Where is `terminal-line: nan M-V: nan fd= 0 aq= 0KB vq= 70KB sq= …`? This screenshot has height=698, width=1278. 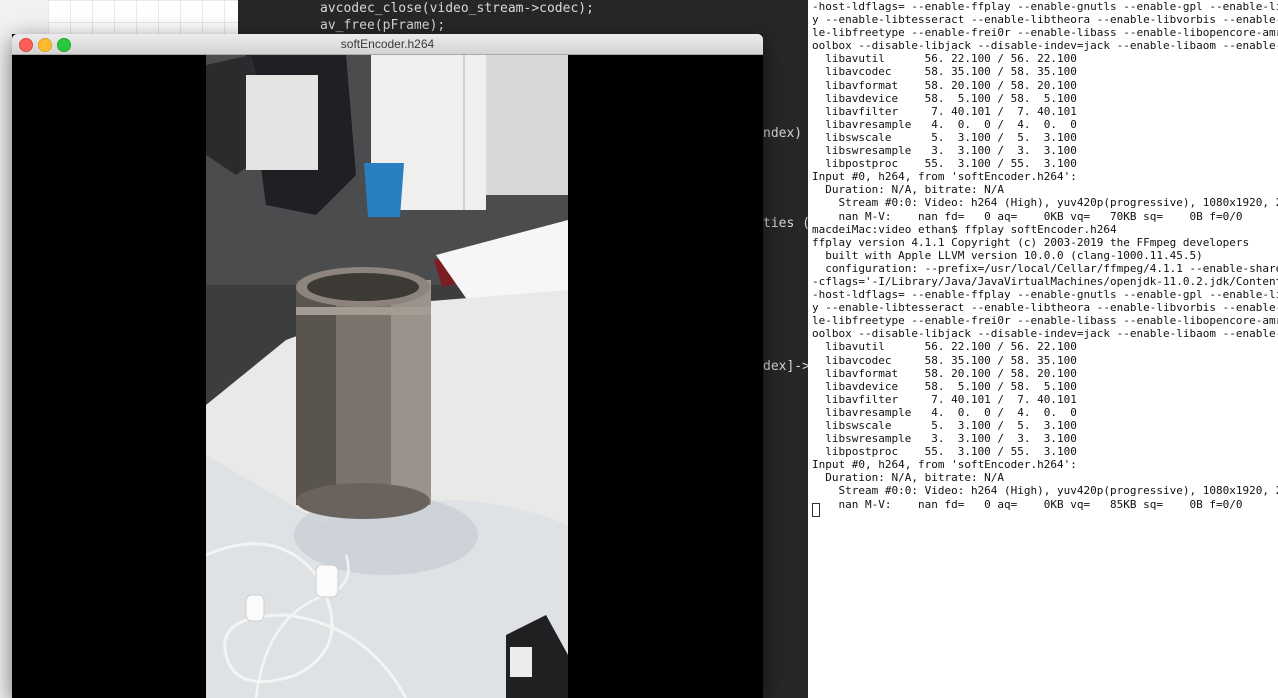
terminal-line: nan M-V: nan fd= 0 aq= 0KB vq= 70KB sq= … is located at coordinates (1027, 216).